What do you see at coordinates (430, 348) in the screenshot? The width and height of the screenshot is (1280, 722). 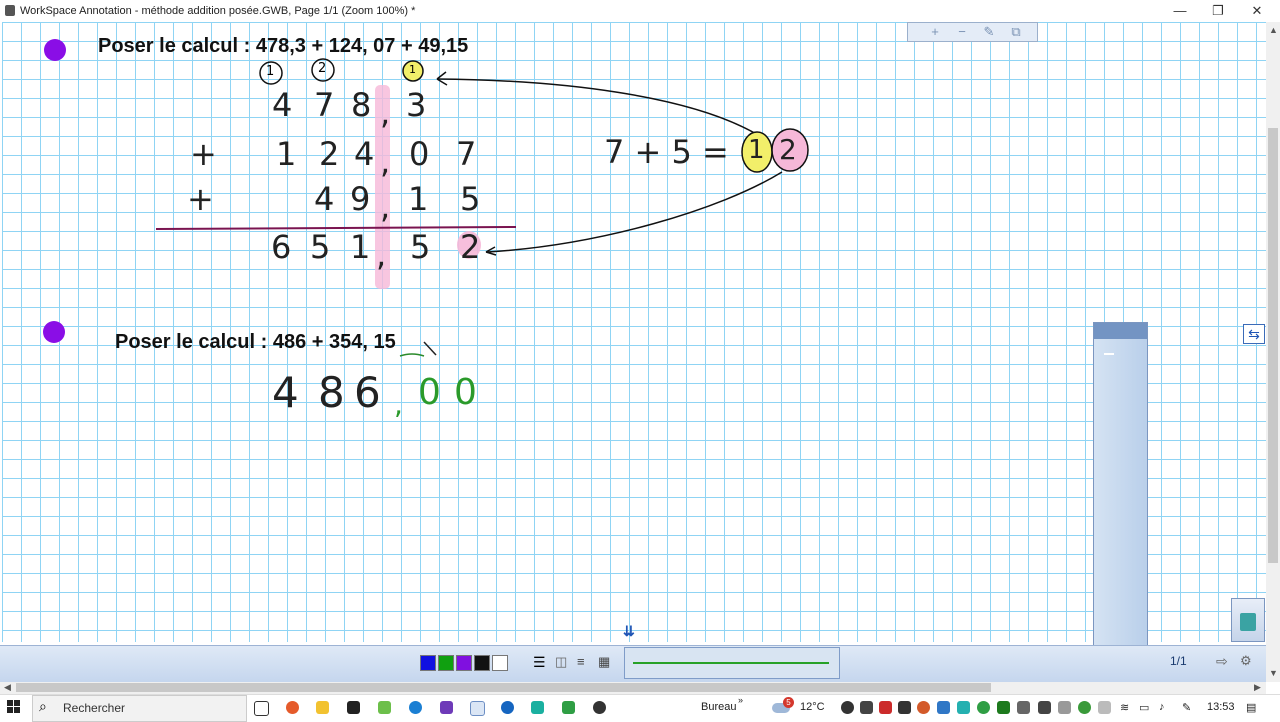 I see `cursor-pointer-icon` at bounding box center [430, 348].